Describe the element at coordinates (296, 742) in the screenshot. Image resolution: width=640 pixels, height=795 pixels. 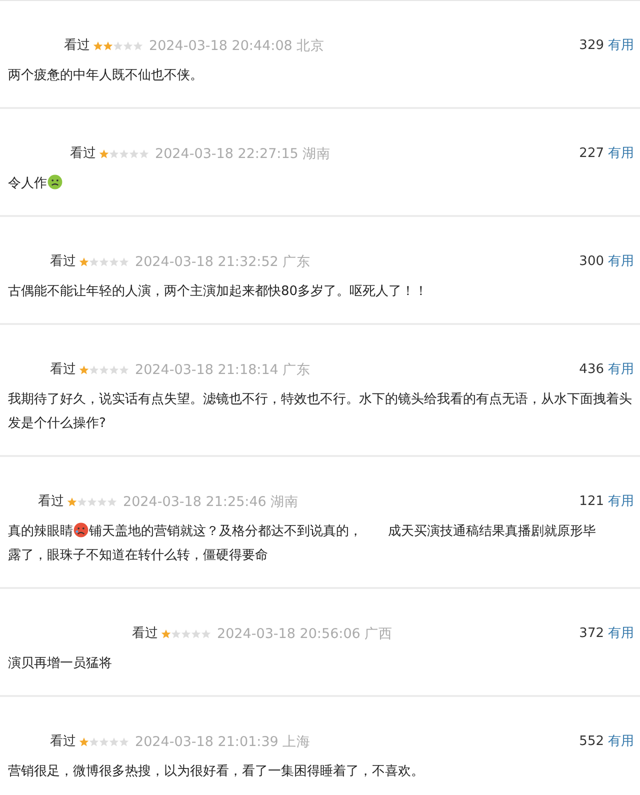
I see `review-location: 上海` at that location.